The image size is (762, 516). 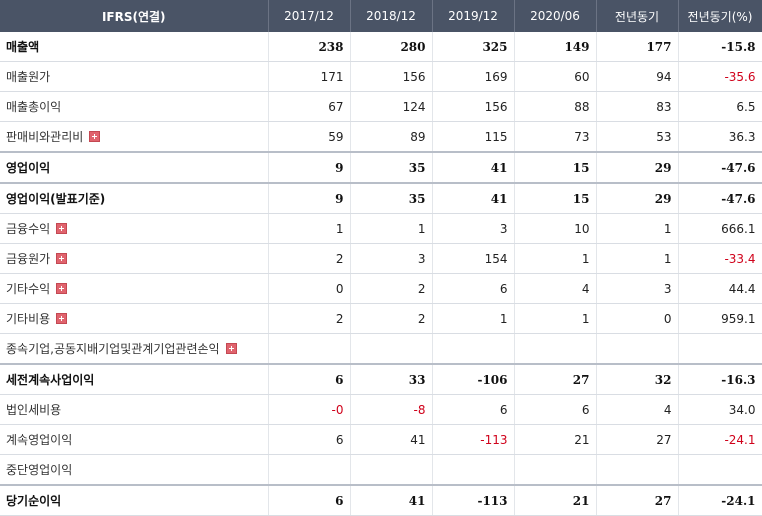 What do you see at coordinates (134, 379) in the screenshot?
I see `row-label: 세전계속사업이익` at bounding box center [134, 379].